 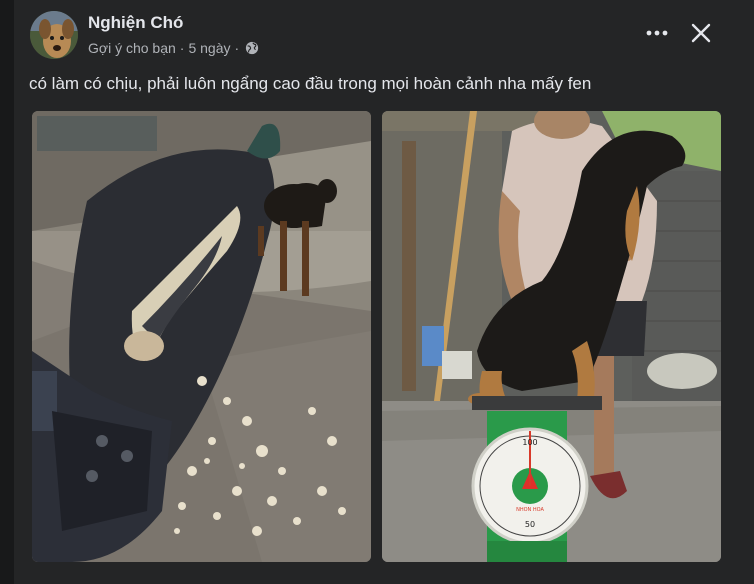 I want to click on close-icon, so click(x=701, y=33).